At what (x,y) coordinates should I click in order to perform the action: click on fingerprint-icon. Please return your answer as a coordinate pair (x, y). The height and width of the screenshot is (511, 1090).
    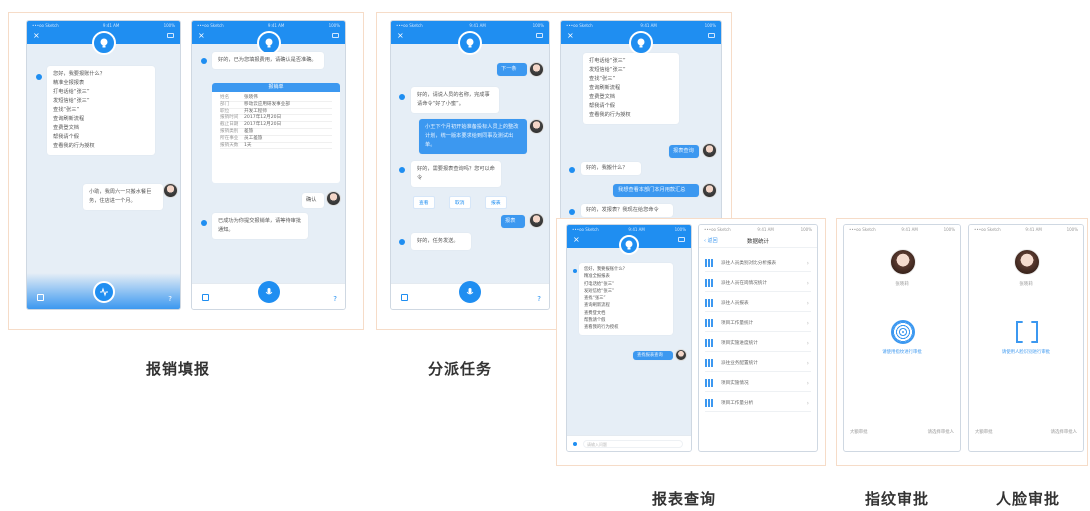
    Looking at the image, I should click on (903, 332).